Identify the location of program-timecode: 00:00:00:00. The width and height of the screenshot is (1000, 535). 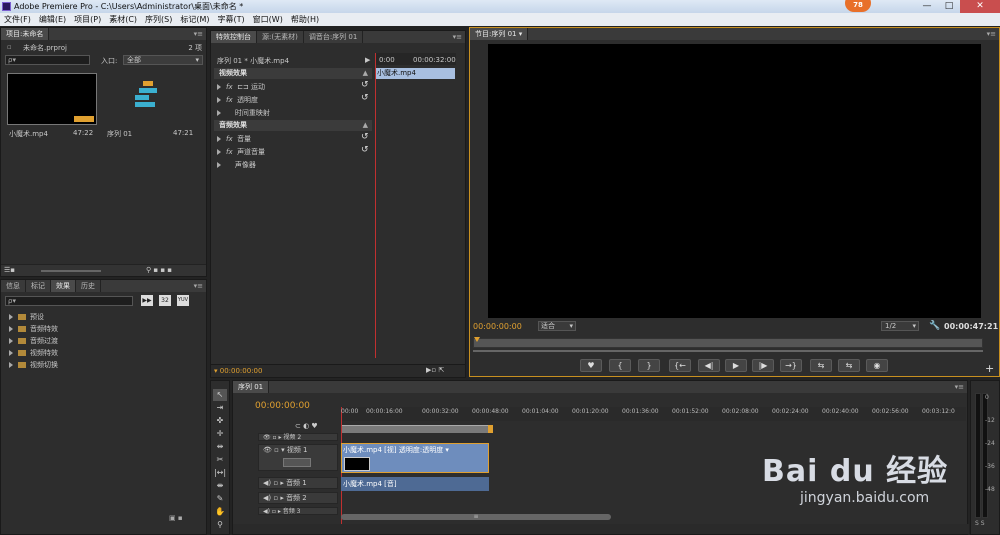
(497, 326).